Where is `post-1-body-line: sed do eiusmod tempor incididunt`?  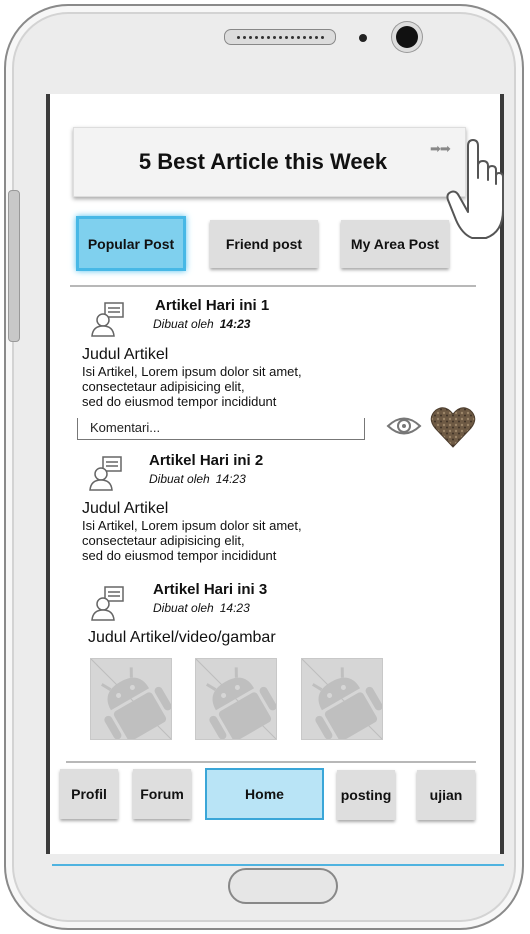
post-1-body-line: sed do eiusmod tempor incididunt is located at coordinates (179, 401).